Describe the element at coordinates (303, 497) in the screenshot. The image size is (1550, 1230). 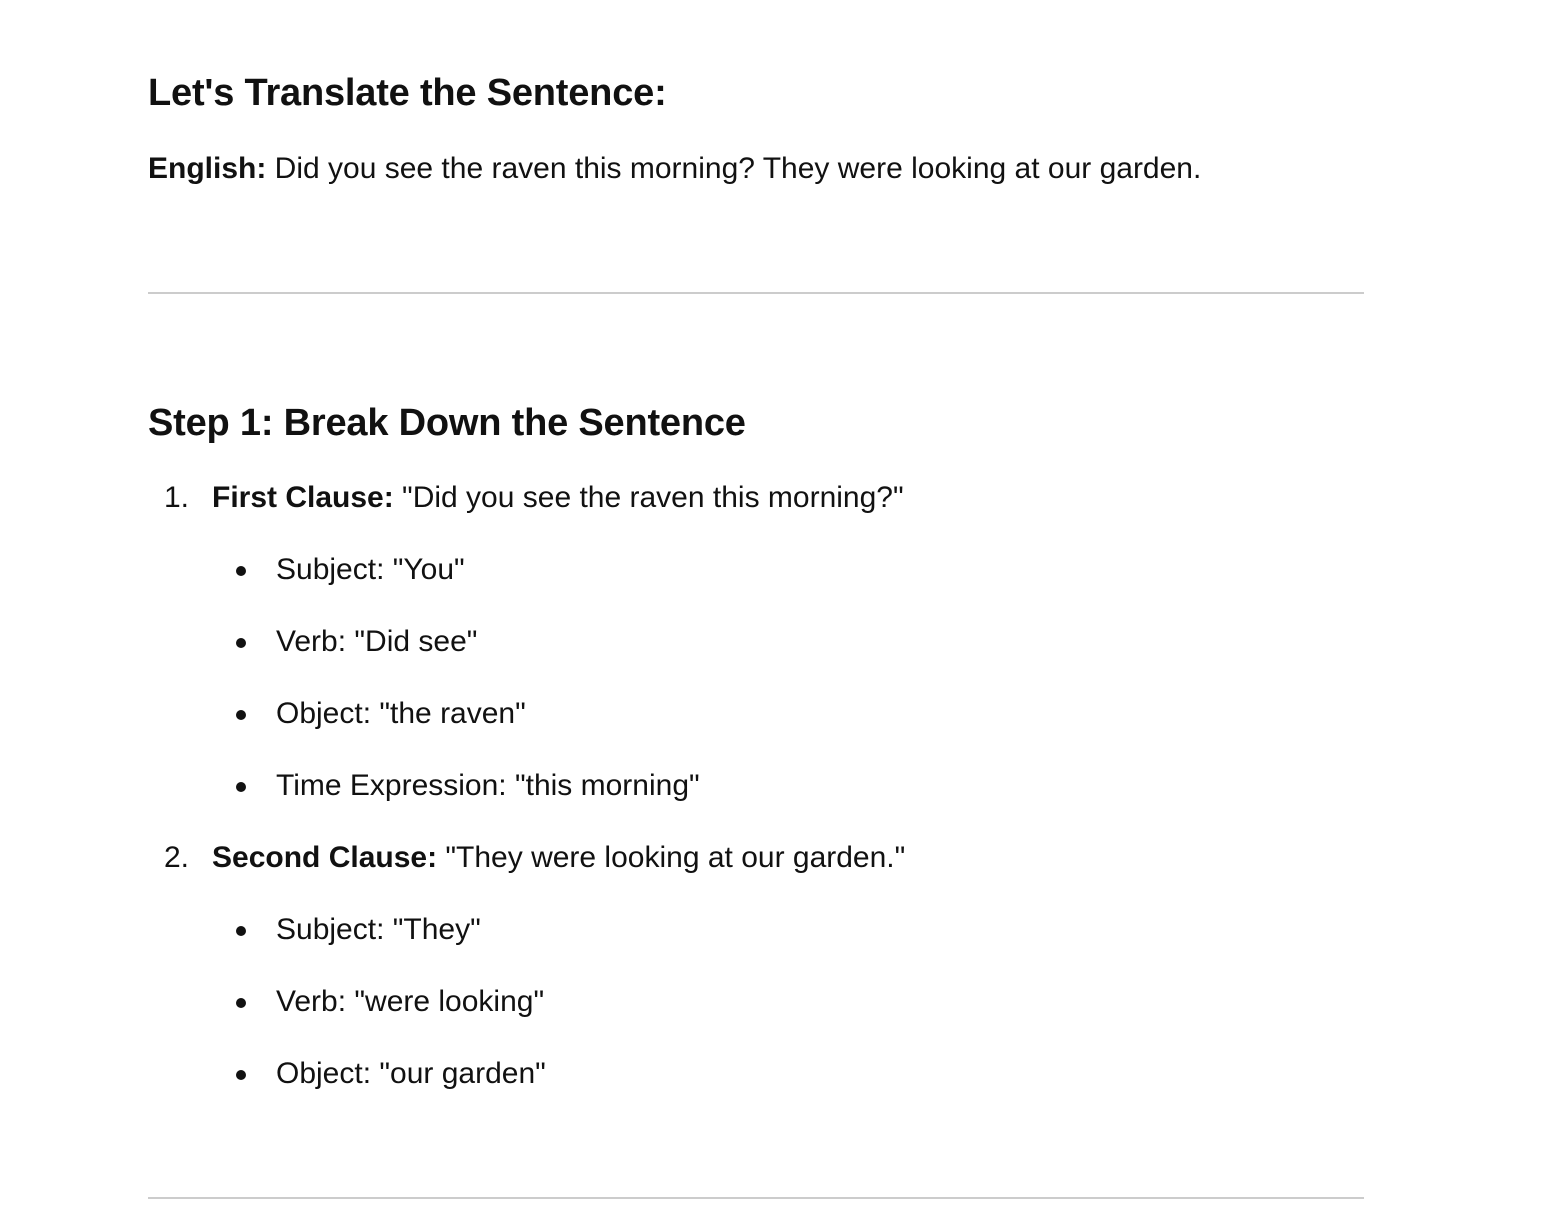
I see `clause-label: First Clause:` at that location.